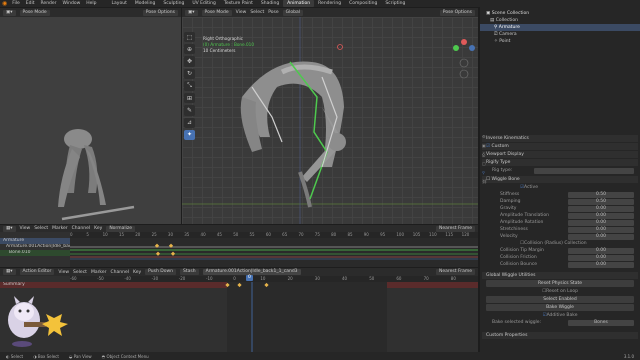  I want to click on menu-edit: Edit, so click(30, 3).